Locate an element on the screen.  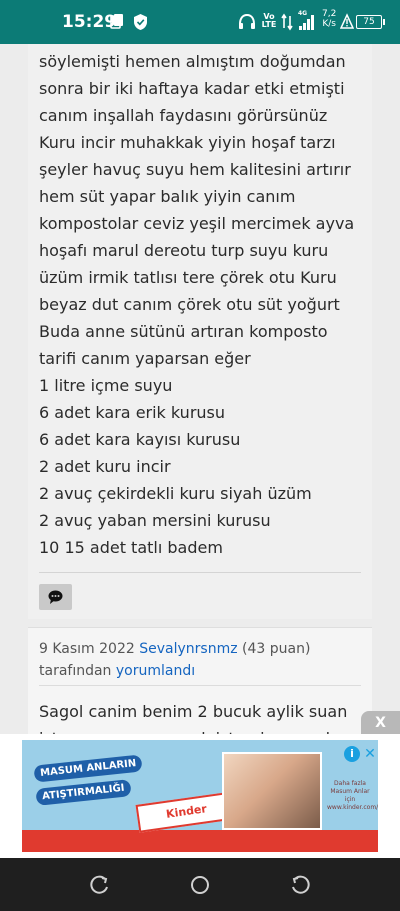
comment-points: (43 puan) is located at coordinates (276, 649).